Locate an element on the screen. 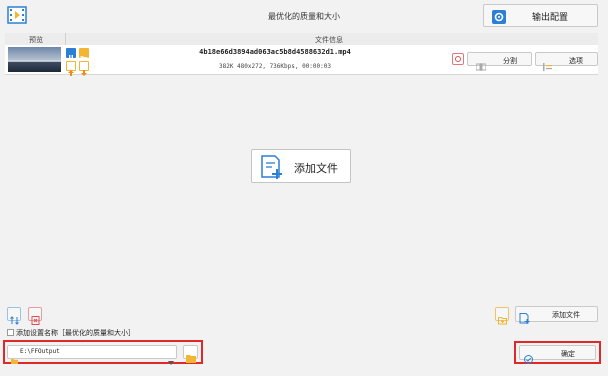 The image size is (608, 376). add-setting-name-label: 添加设置名称［最优化的质量和大小］ is located at coordinates (75, 333).